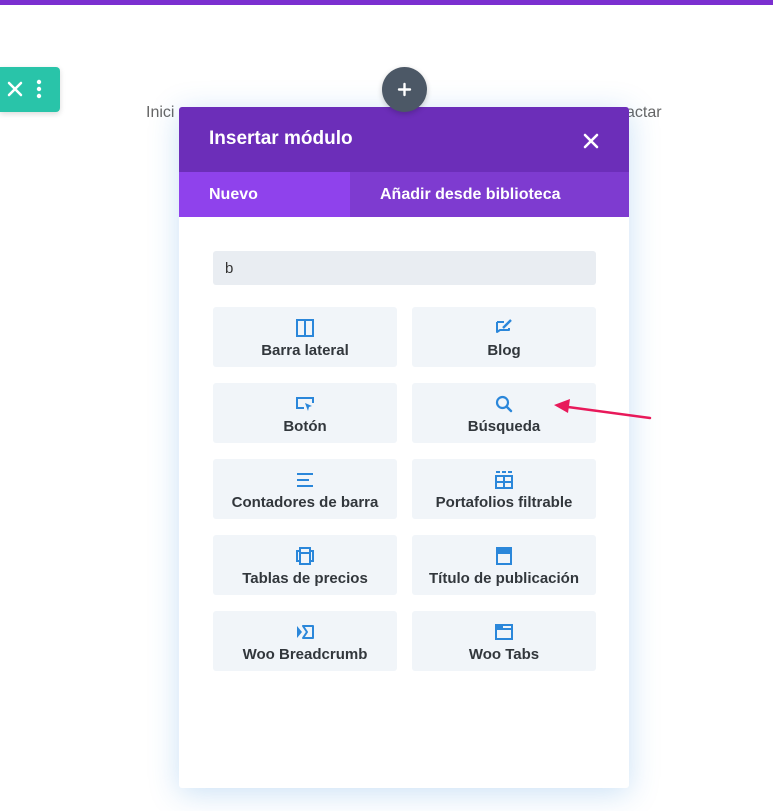 This screenshot has height=811, width=773. I want to click on bar-counters-icon, so click(305, 480).